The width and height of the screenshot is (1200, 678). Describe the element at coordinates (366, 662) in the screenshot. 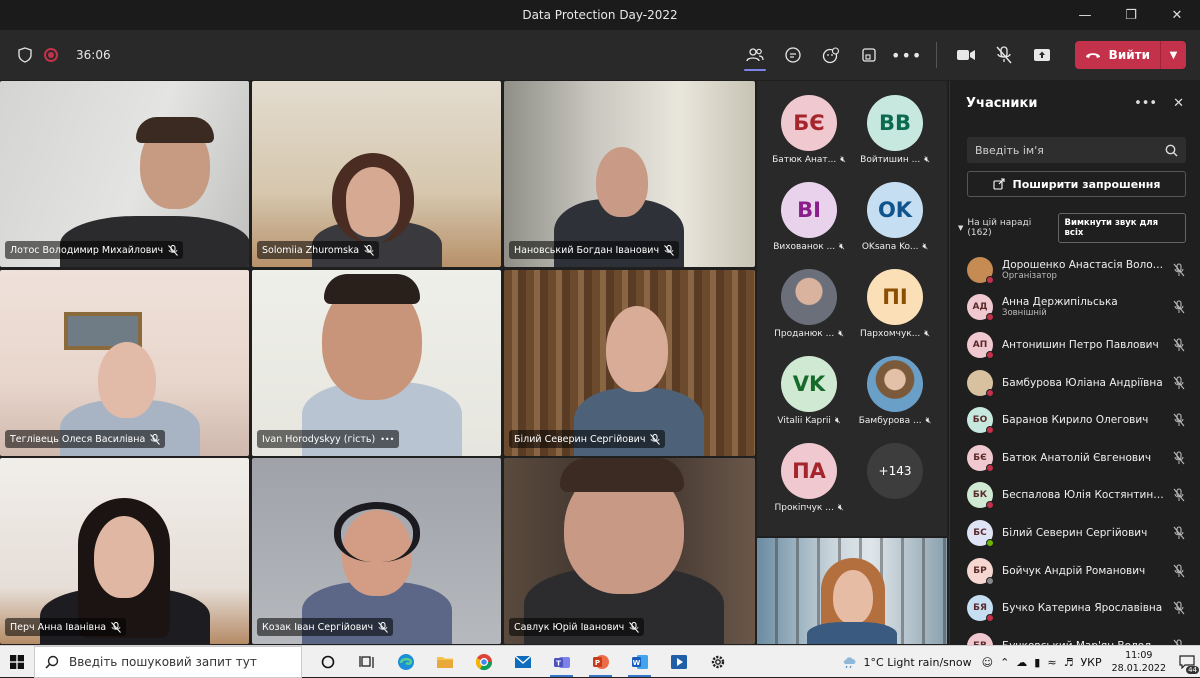

I see `task-view-button` at that location.